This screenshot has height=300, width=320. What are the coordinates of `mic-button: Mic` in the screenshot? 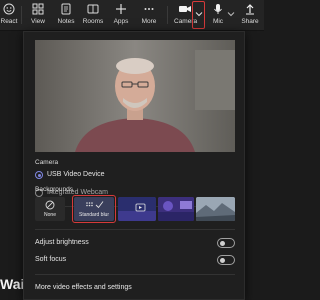 It's located at (218, 15).